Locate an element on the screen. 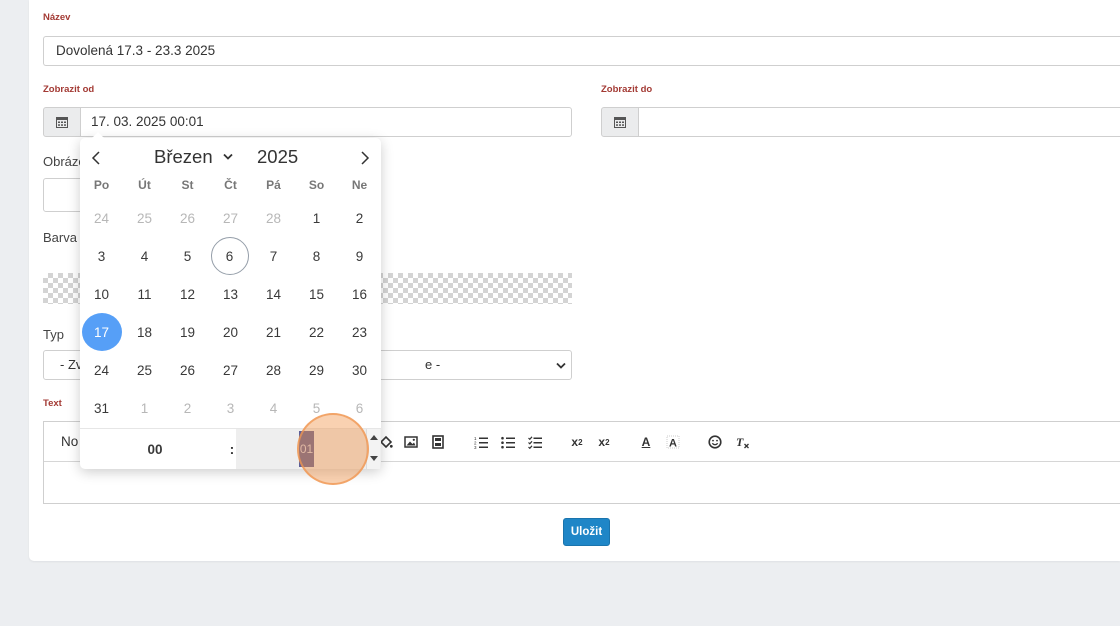 The image size is (1120, 626). calendar-day: 19 is located at coordinates (188, 332).